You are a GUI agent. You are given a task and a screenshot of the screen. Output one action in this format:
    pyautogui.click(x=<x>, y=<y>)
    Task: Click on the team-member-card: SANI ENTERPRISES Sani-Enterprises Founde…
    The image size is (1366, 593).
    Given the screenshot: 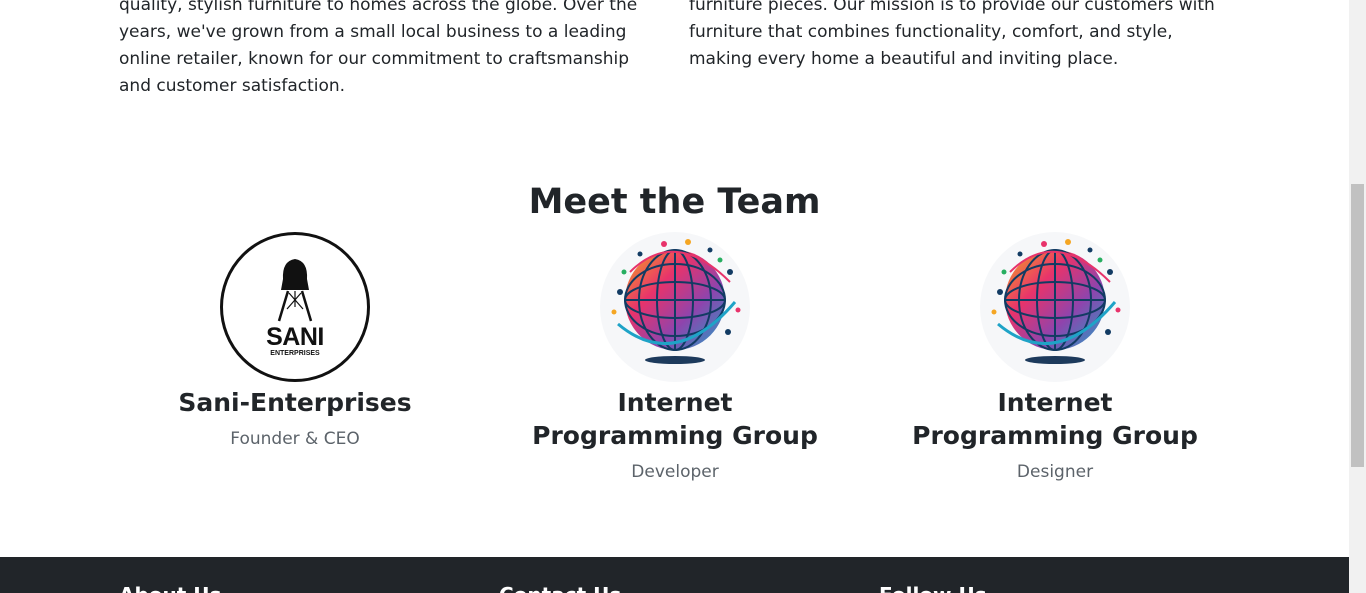 What is the action you would take?
    pyautogui.click(x=295, y=341)
    